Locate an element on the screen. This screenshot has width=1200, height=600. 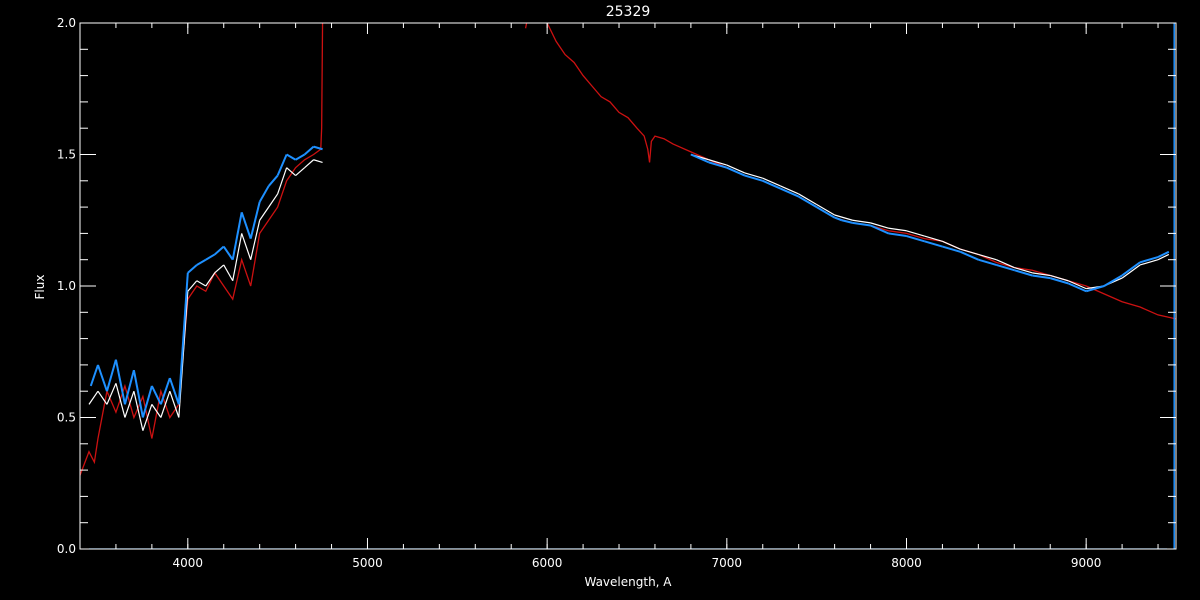
y-axis-label: Flux is located at coordinates (40, 287).